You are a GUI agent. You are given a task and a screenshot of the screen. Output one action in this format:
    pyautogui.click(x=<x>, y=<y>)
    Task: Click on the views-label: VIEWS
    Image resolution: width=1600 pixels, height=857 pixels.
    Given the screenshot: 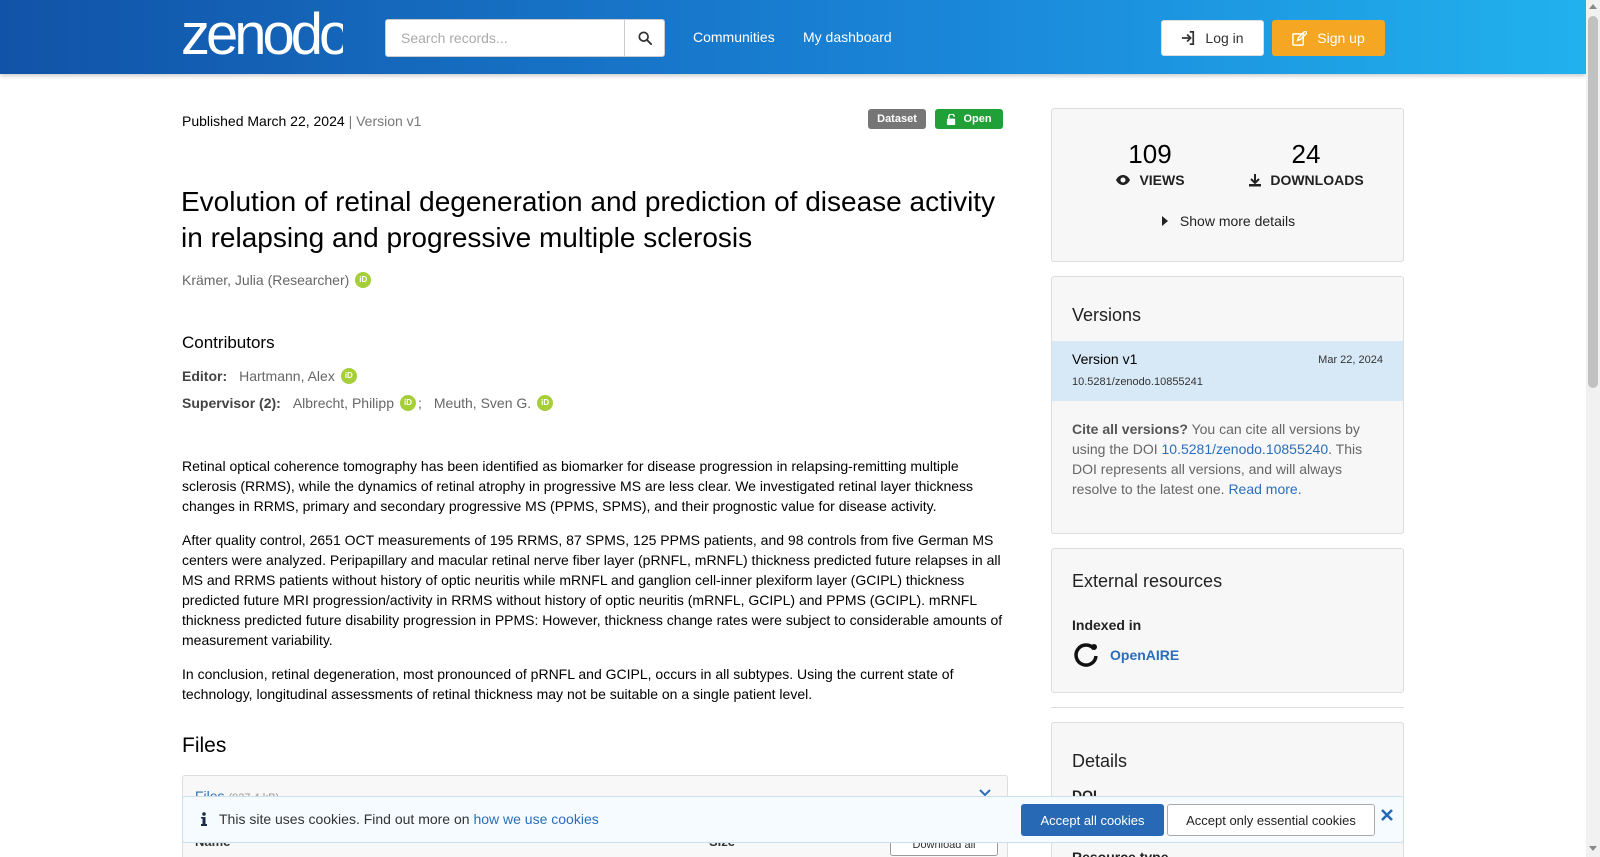 What is the action you would take?
    pyautogui.click(x=1150, y=180)
    